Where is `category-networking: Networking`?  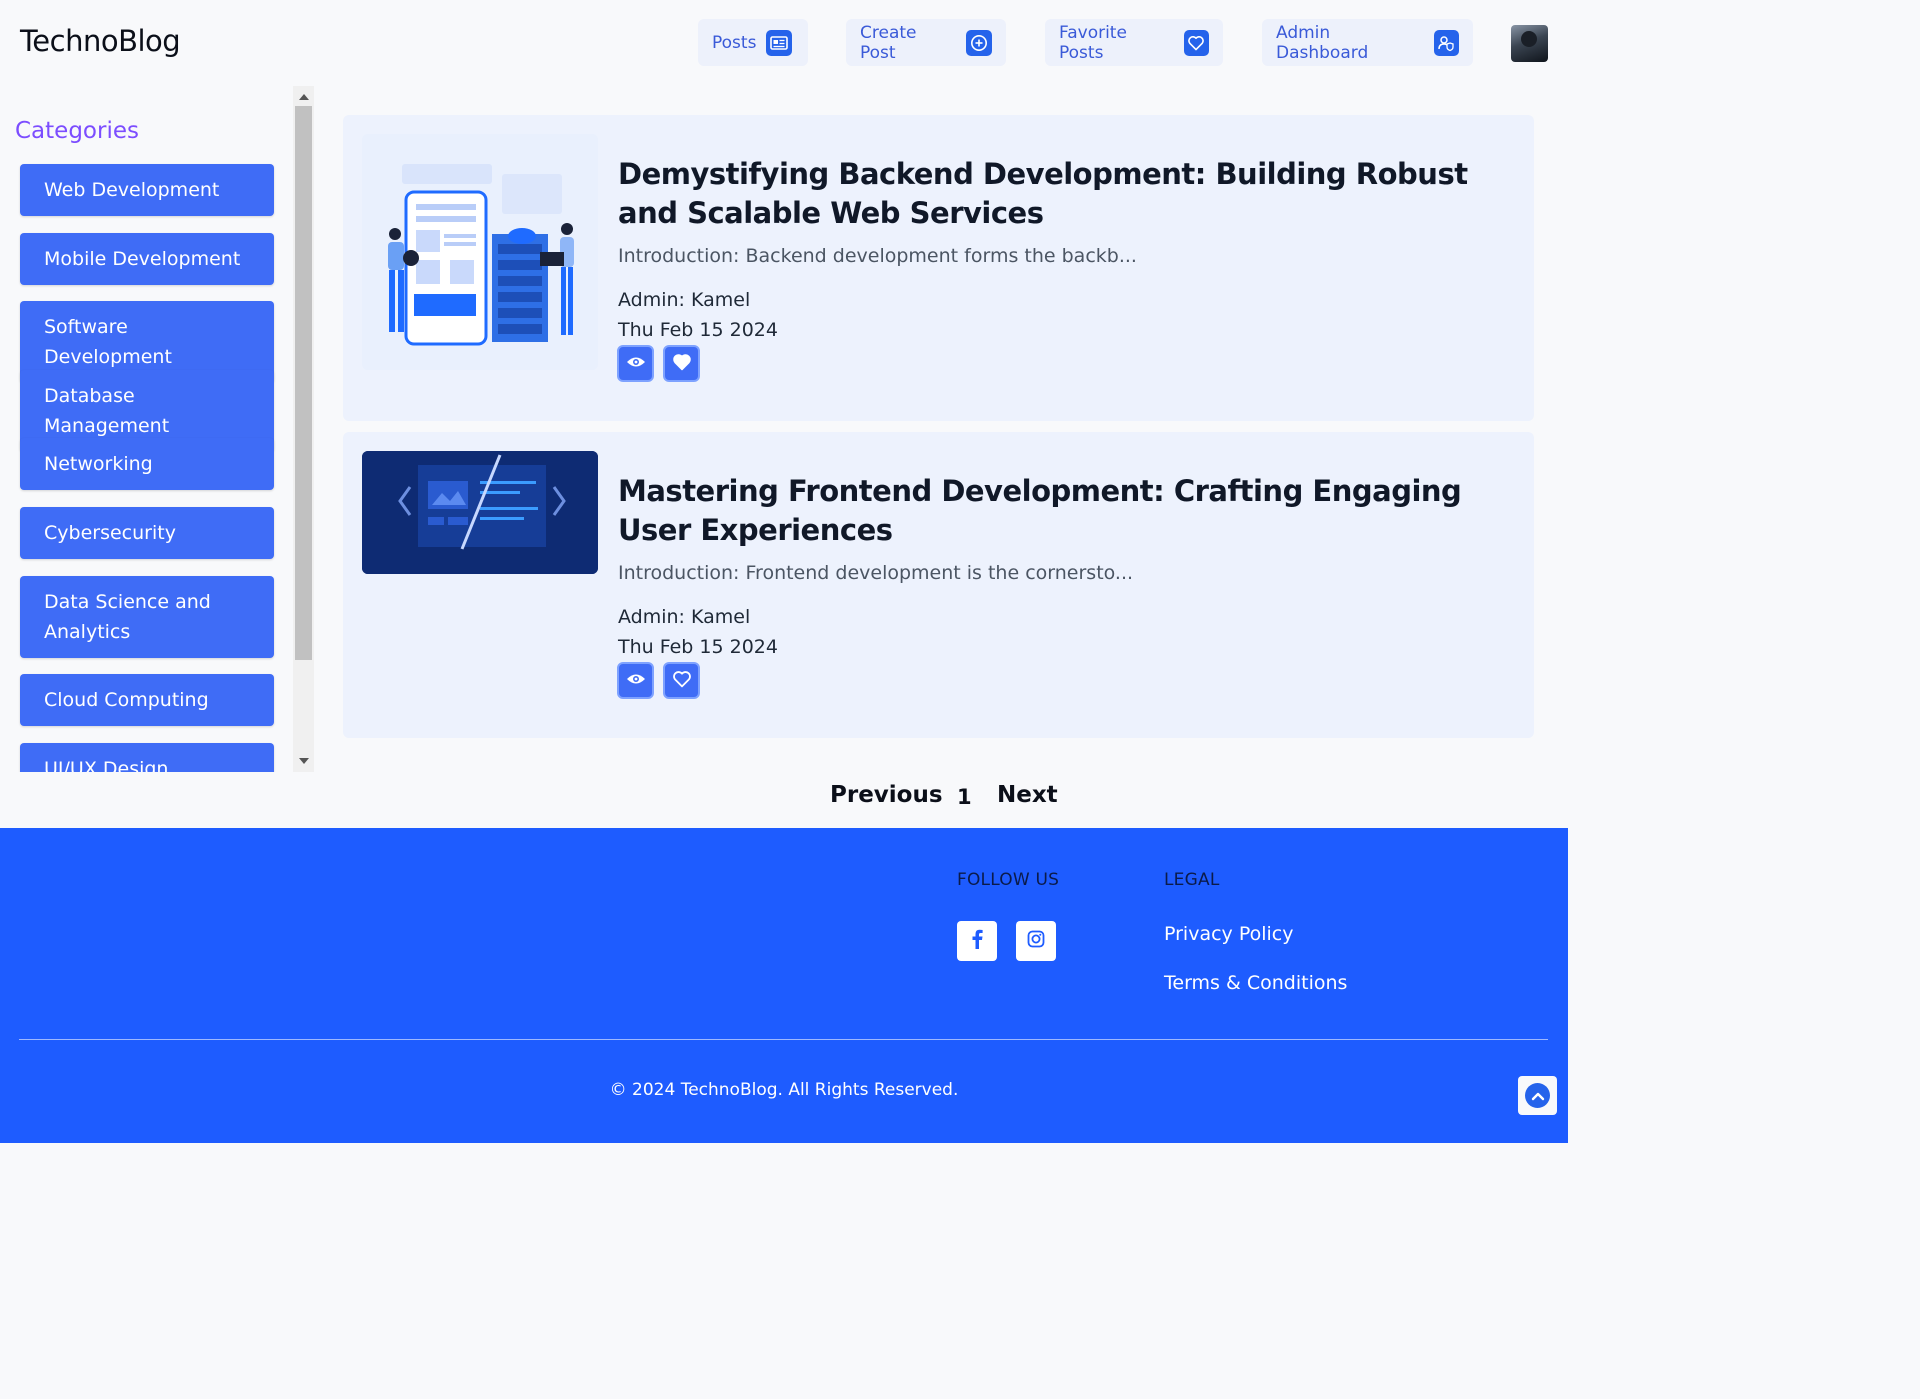 category-networking: Networking is located at coordinates (147, 464).